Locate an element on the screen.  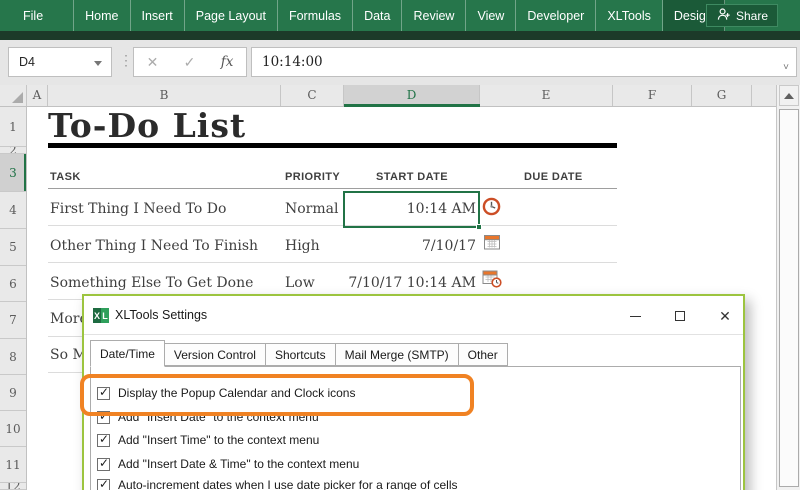
tab-view: View is located at coordinates (491, 15).